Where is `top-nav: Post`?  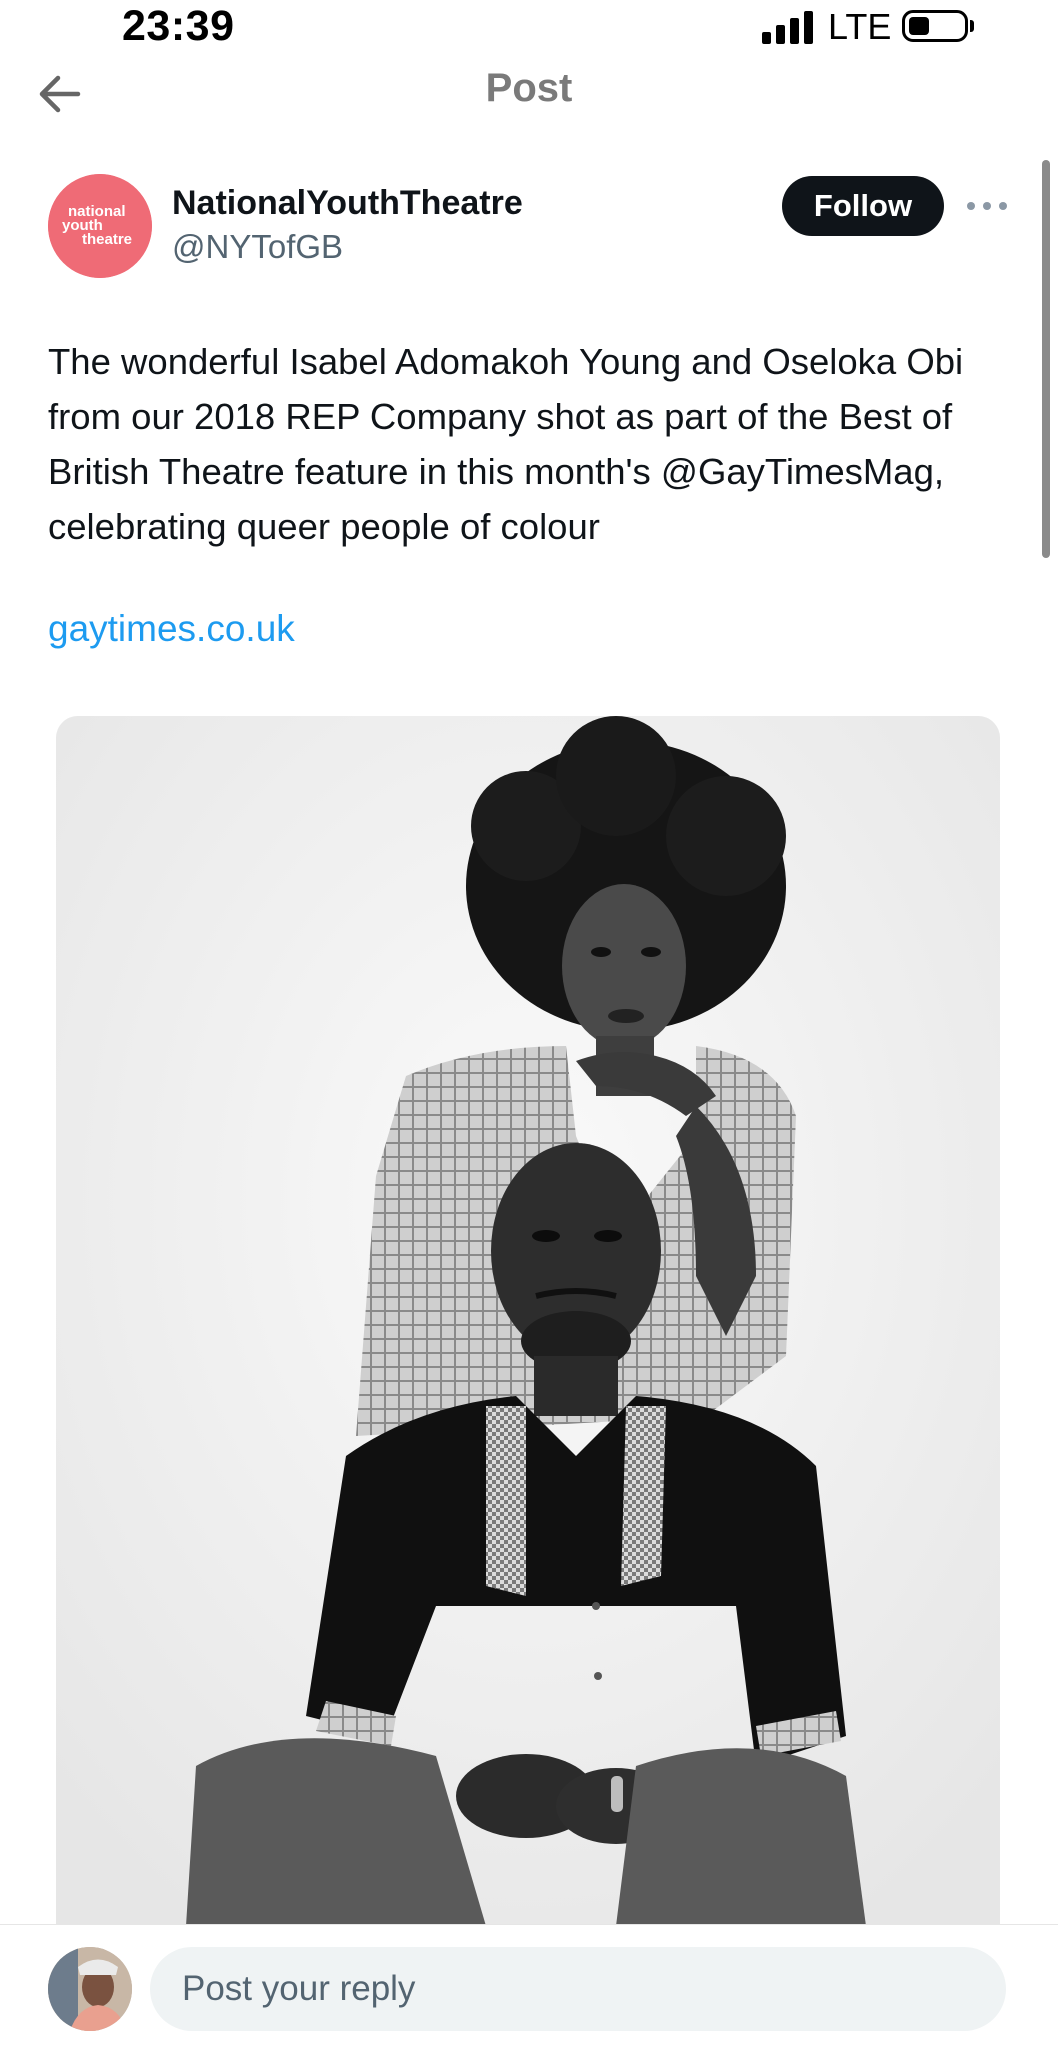
top-nav: Post is located at coordinates (529, 91).